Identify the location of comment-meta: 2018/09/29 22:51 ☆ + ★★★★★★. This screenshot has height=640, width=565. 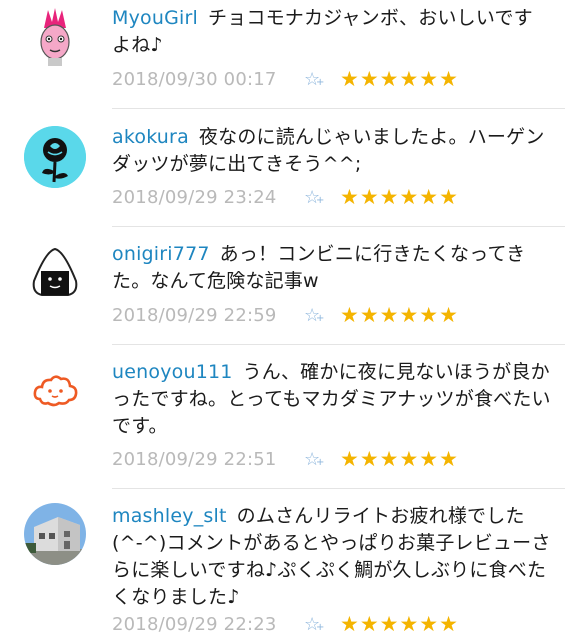
(285, 459).